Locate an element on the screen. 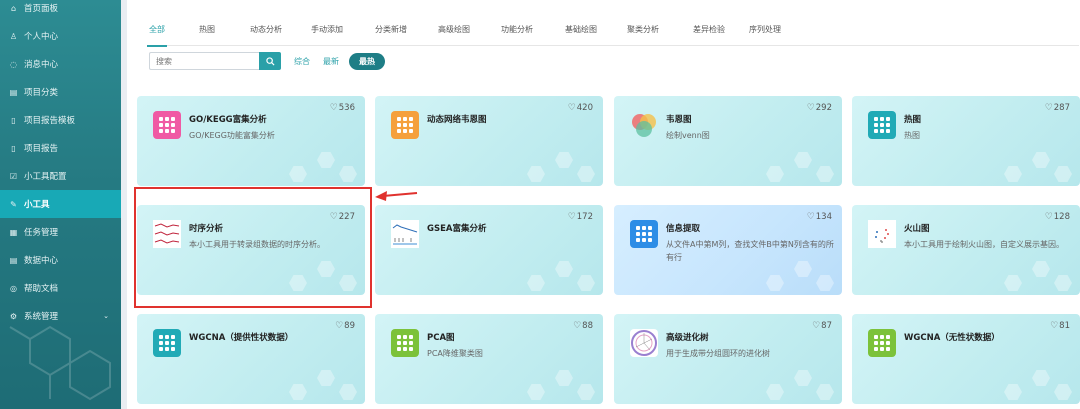 The height and width of the screenshot is (409, 1080). message-icon: ◌ is located at coordinates (13, 64).